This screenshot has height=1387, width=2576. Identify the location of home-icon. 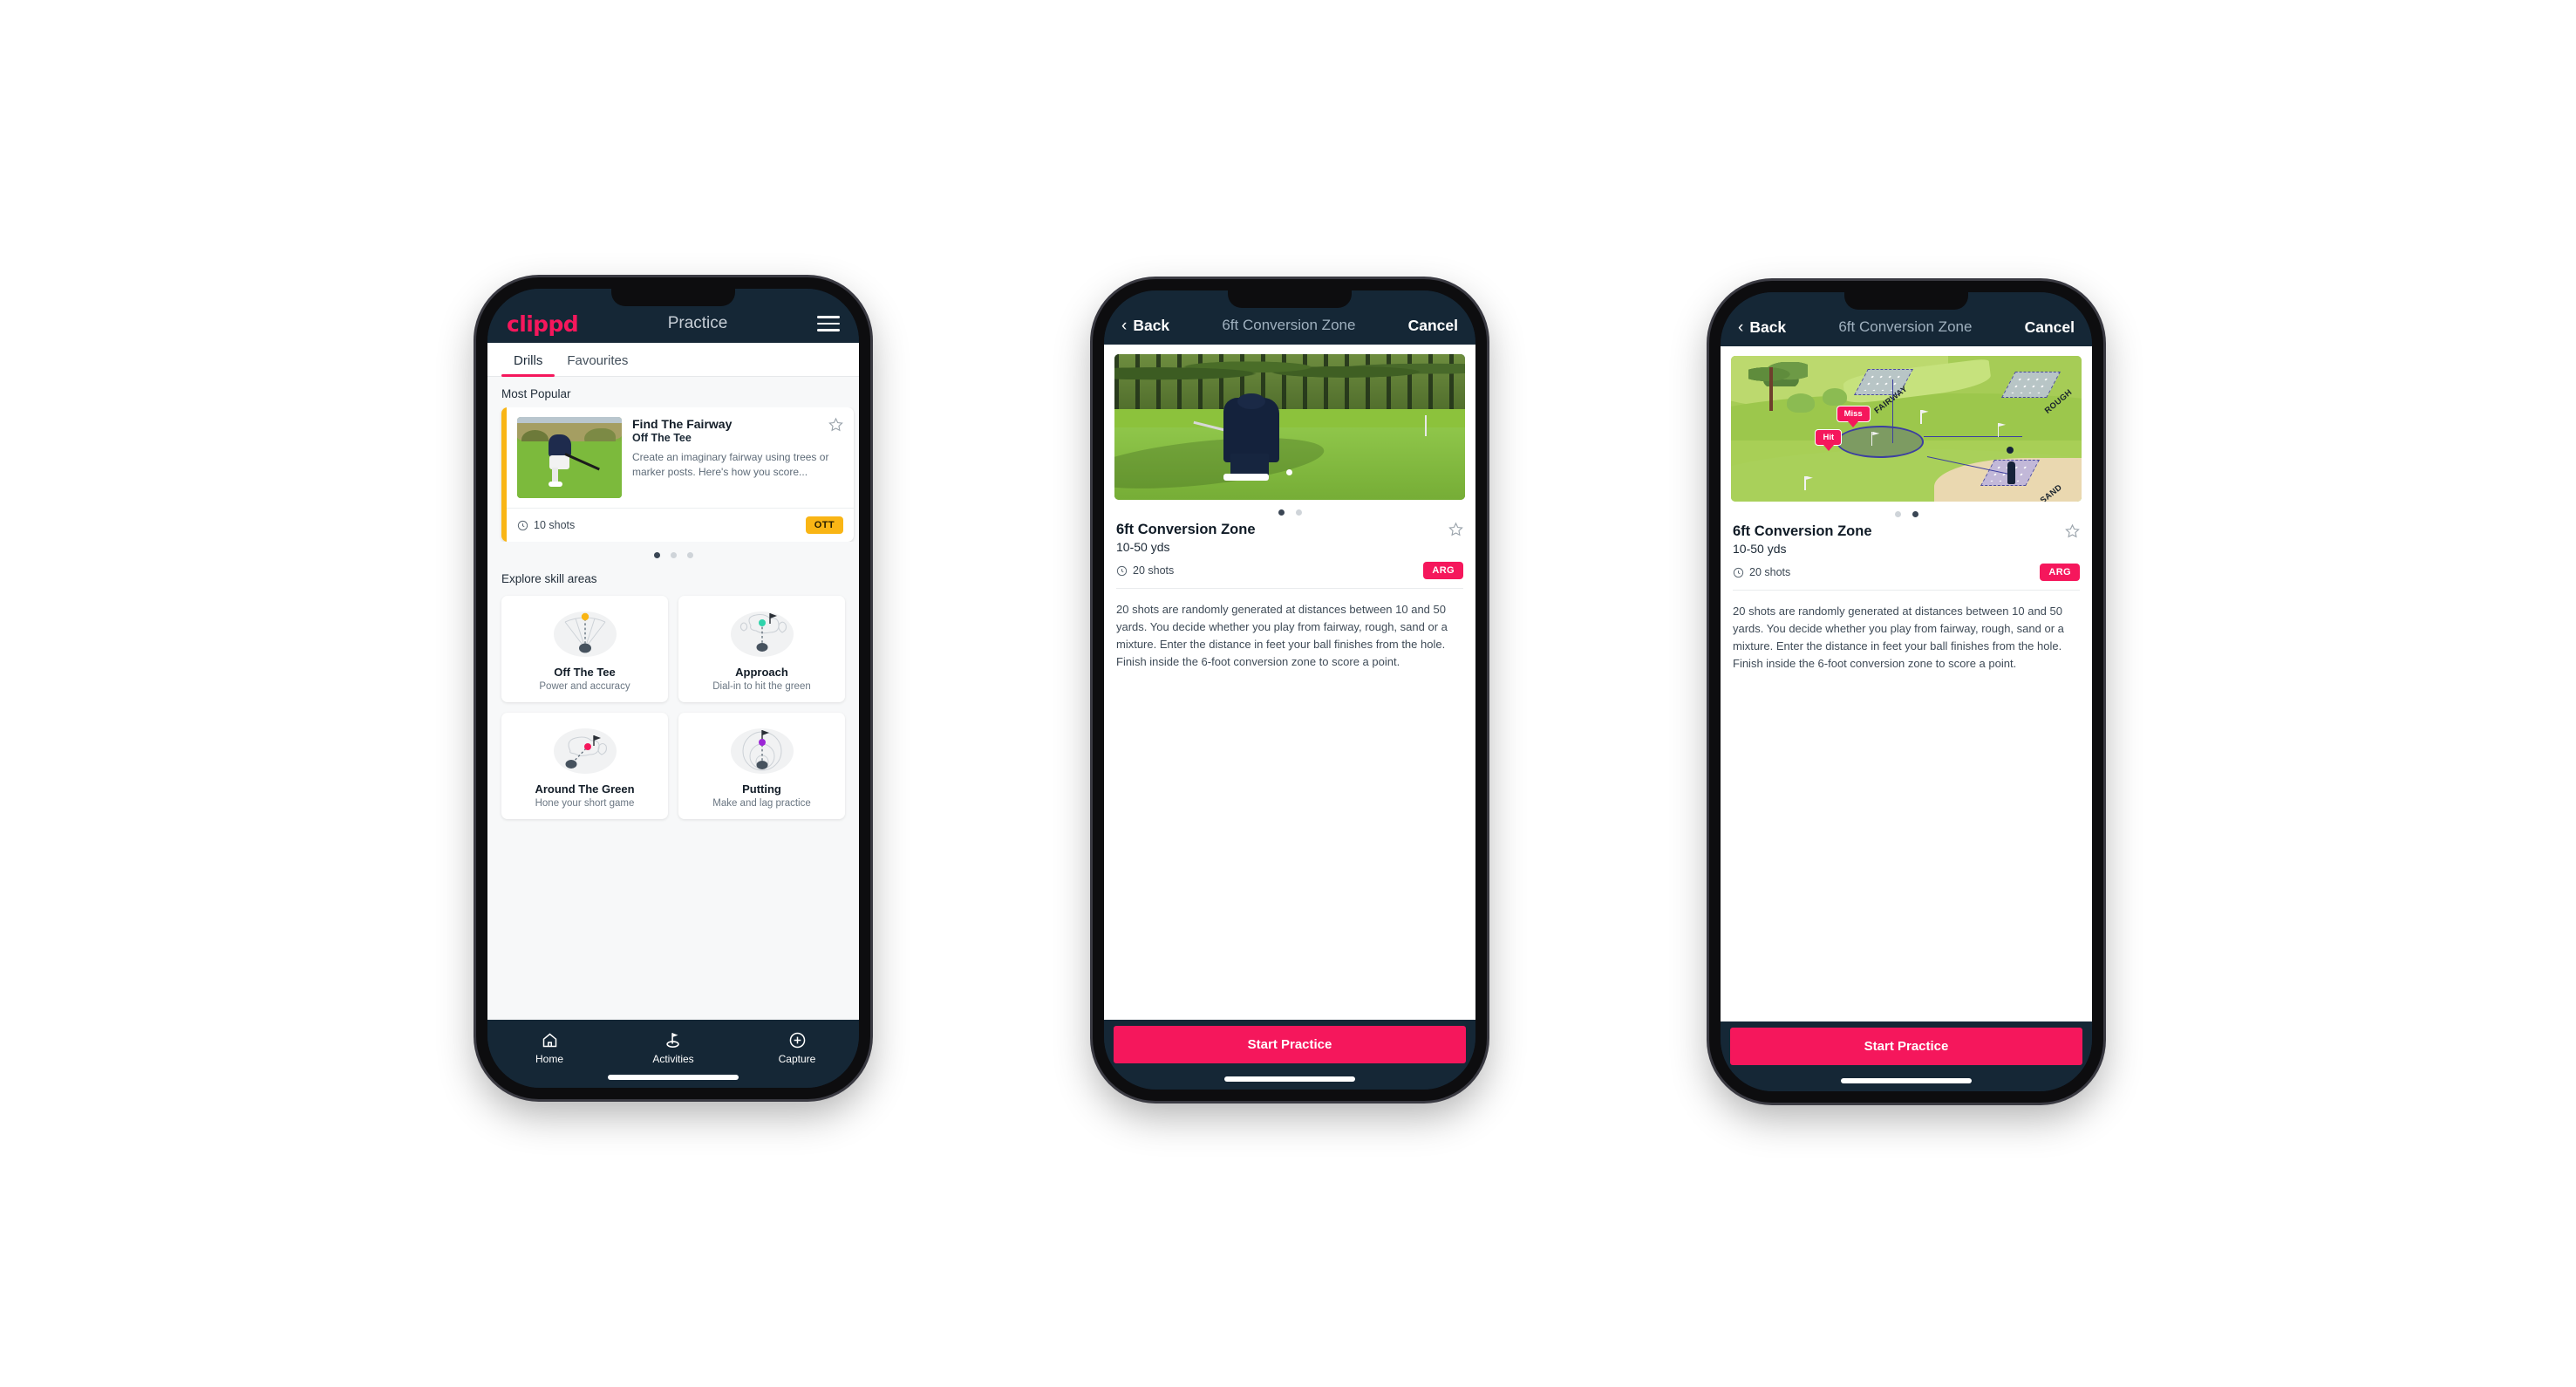
(549, 1039).